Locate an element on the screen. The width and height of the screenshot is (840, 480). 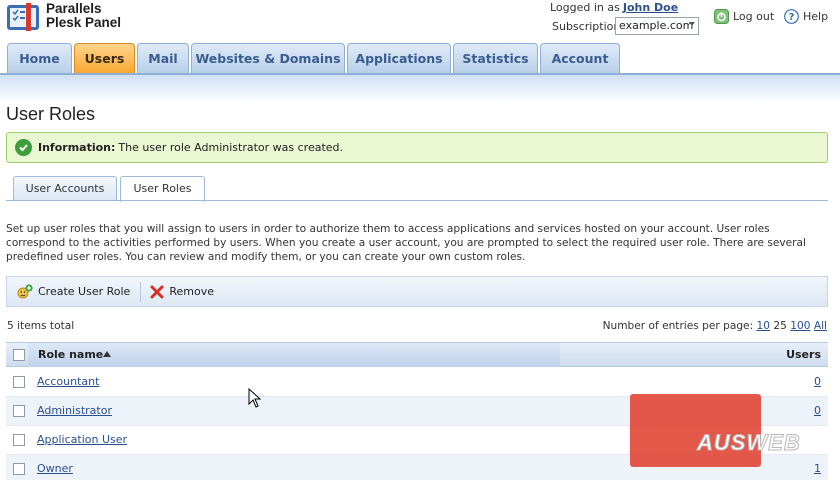
toolbar: Create User Role Remove is located at coordinates (417, 291).